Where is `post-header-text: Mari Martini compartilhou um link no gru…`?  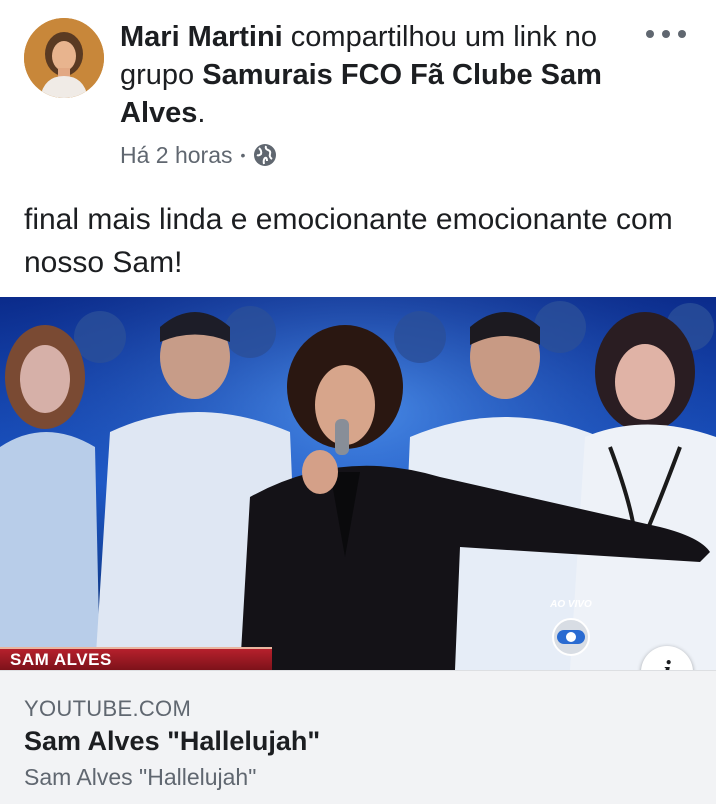 post-header-text: Mari Martini compartilhou um link no gru… is located at coordinates (380, 75).